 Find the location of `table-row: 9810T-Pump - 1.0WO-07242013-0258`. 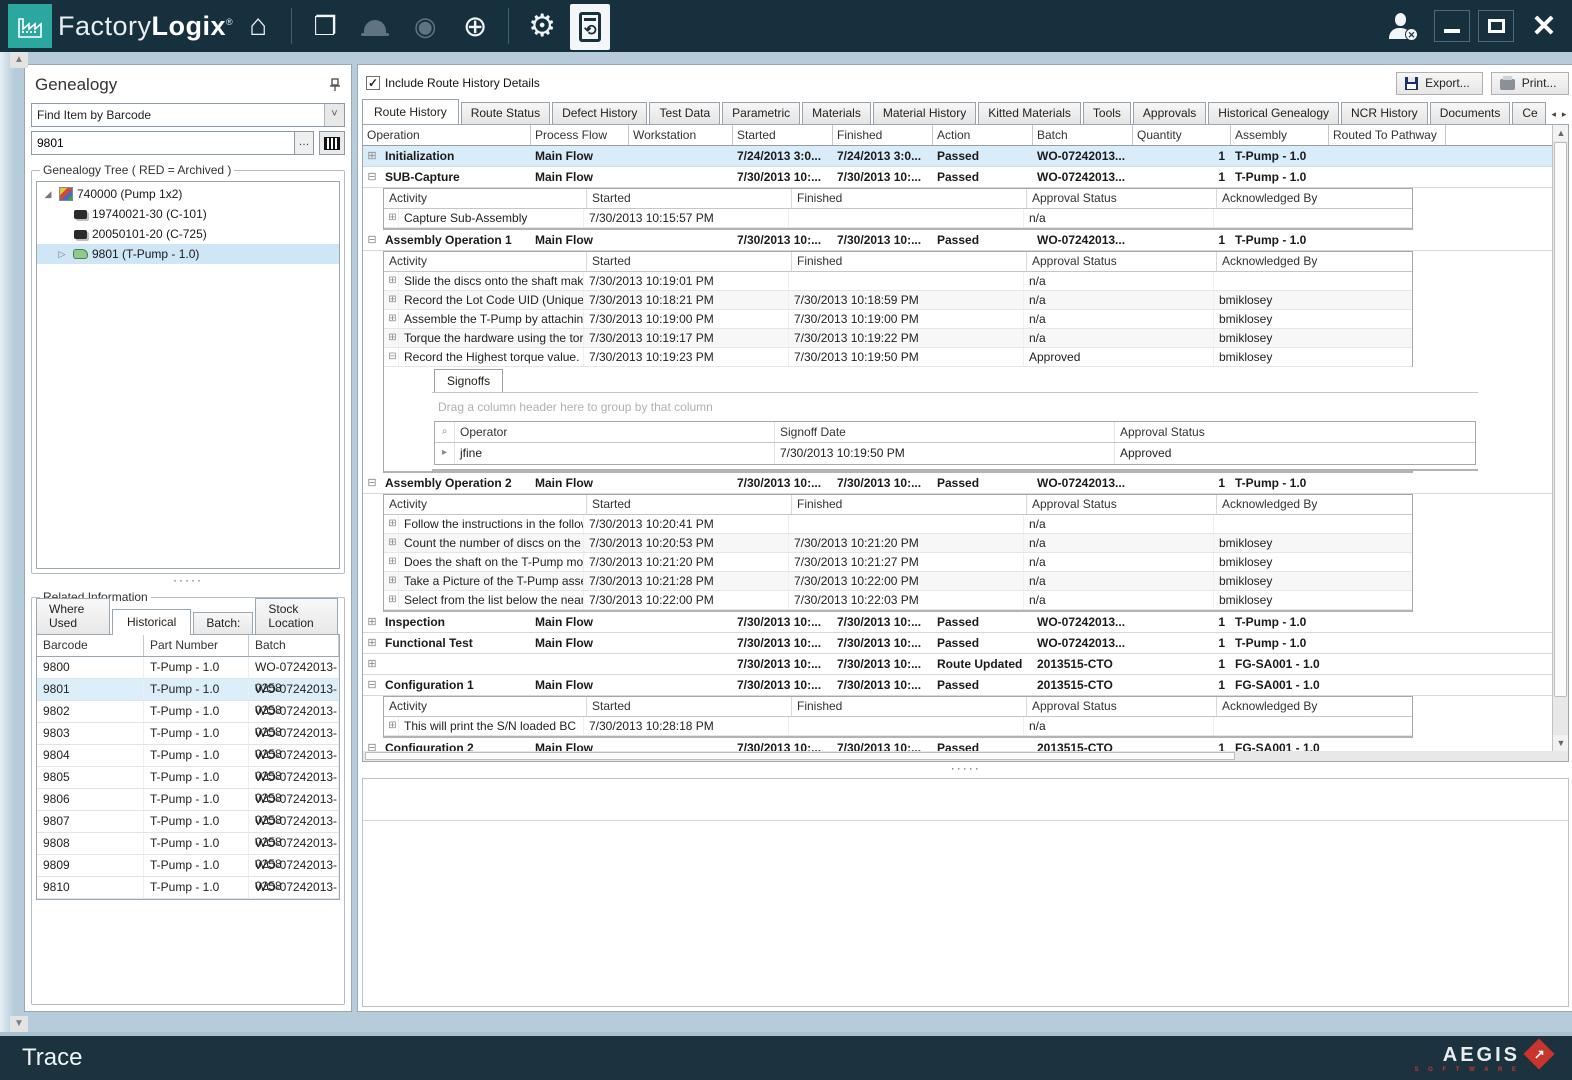

table-row: 9810T-Pump - 1.0WO-07242013-0258 is located at coordinates (188, 888).